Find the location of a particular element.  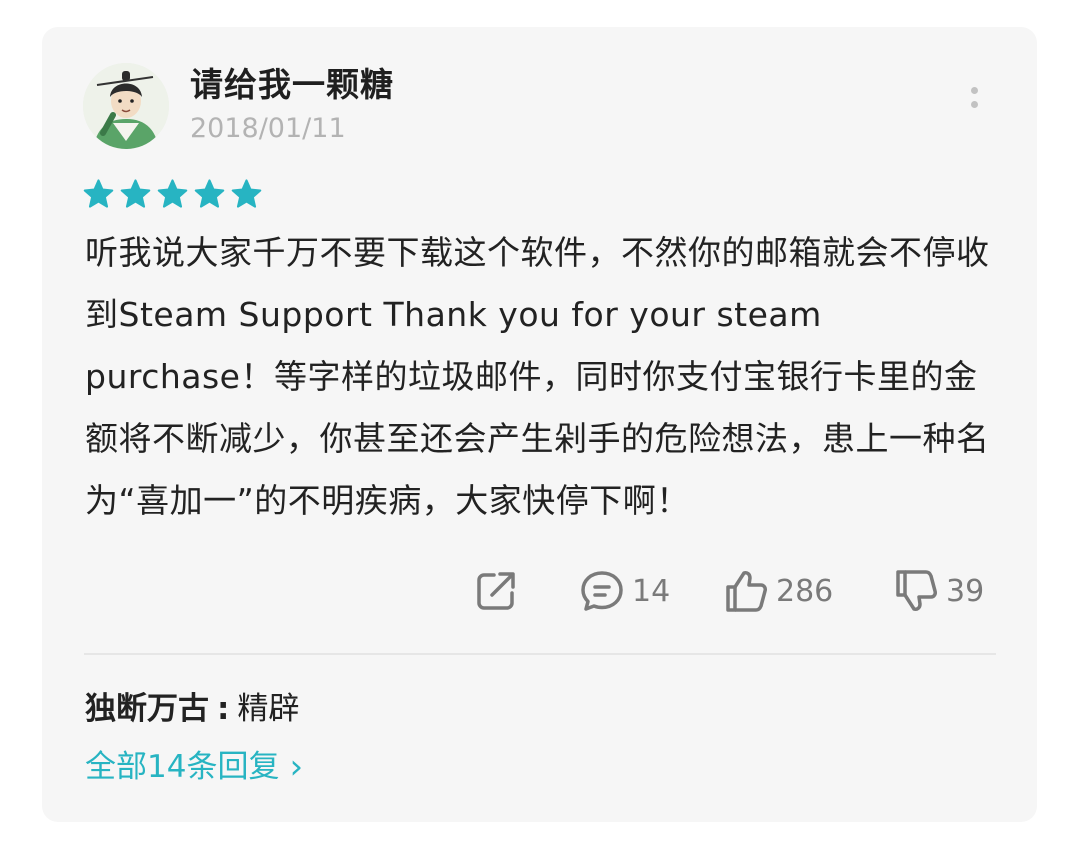

avatar is located at coordinates (126, 106).